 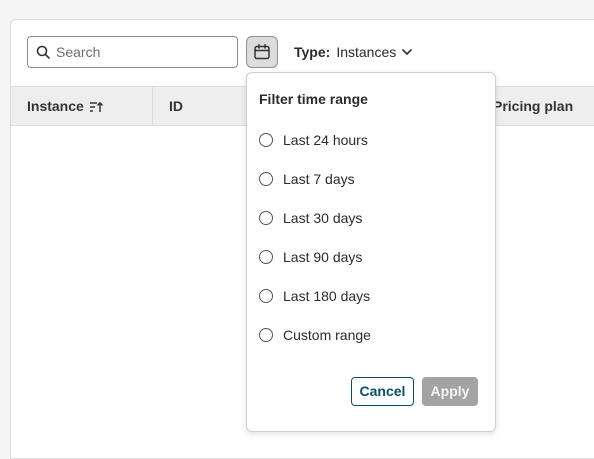 What do you see at coordinates (407, 52) in the screenshot?
I see `chevron-down-icon` at bounding box center [407, 52].